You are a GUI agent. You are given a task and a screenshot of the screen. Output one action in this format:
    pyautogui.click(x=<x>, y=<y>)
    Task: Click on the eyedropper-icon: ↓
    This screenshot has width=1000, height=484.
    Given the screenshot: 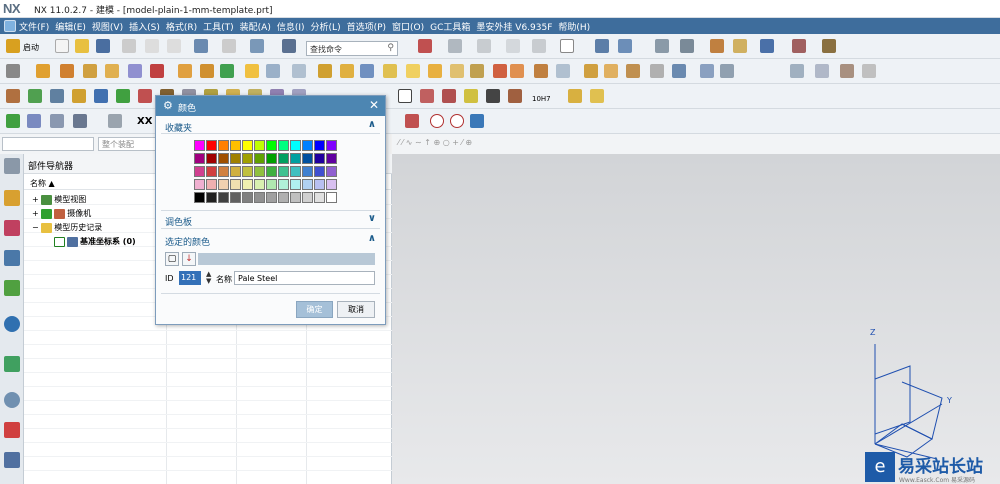 What is the action you would take?
    pyautogui.click(x=189, y=259)
    